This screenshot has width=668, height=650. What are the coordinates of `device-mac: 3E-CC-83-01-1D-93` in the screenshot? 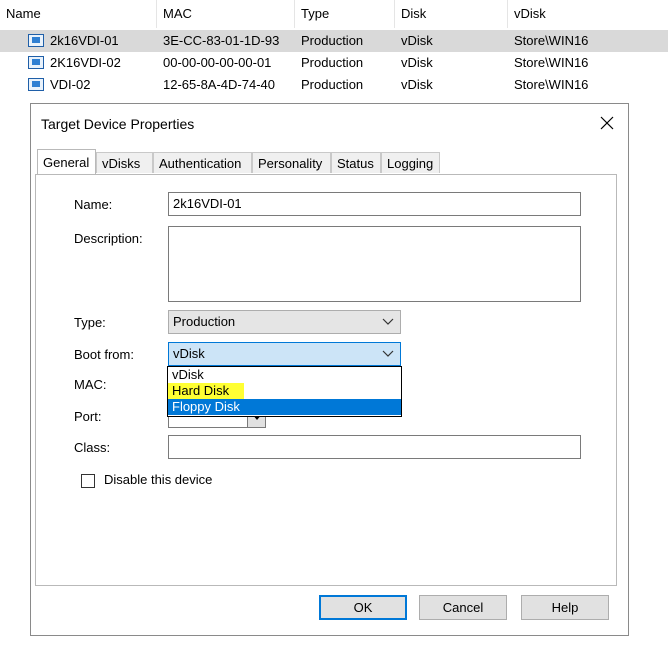 It's located at (221, 40).